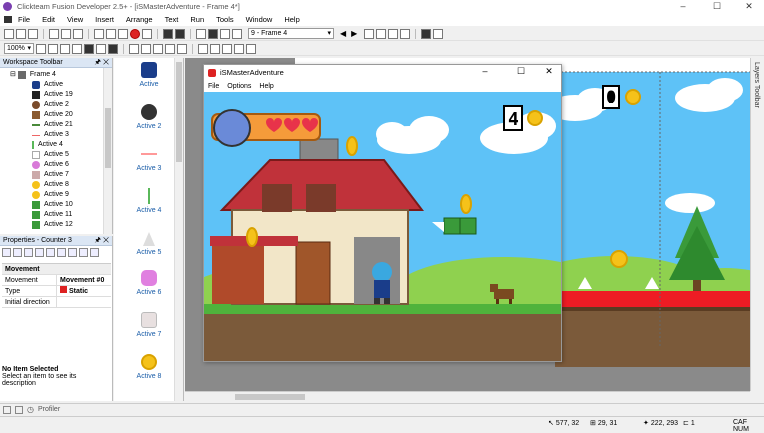 Image resolution: width=764 pixels, height=433 pixels. What do you see at coordinates (426, 33) in the screenshot?
I see `color-icon` at bounding box center [426, 33].